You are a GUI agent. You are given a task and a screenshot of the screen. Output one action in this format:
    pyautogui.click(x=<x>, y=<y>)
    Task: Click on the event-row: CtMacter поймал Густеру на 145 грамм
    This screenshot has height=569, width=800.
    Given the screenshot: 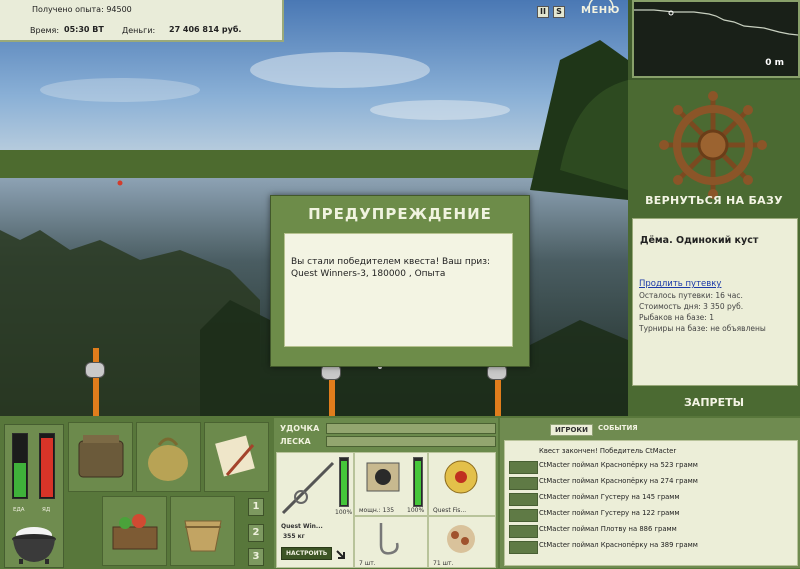 What is the action you would take?
    pyautogui.click(x=652, y=499)
    